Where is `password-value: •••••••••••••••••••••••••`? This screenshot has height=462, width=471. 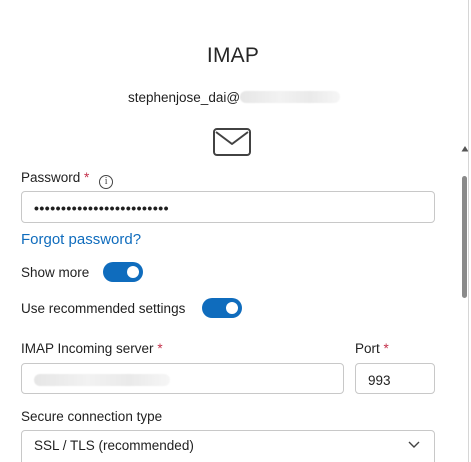 password-value: ••••••••••••••••••••••••• is located at coordinates (102, 208).